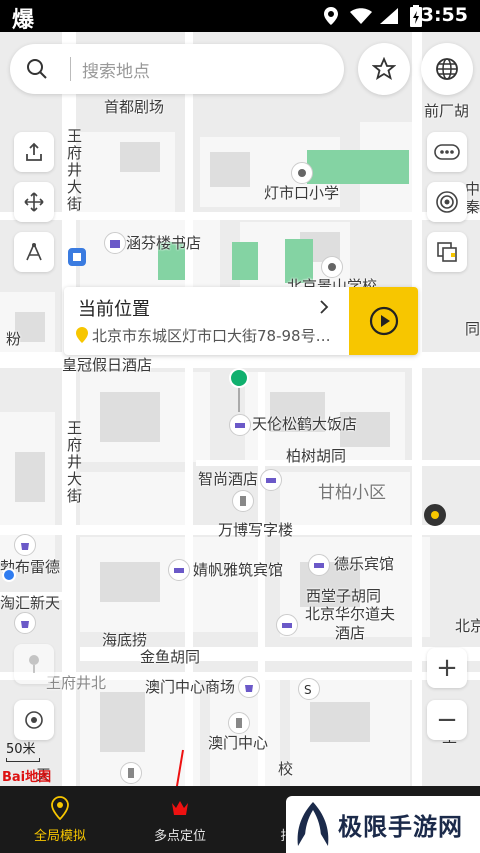 The width and height of the screenshot is (480, 853). Describe the element at coordinates (115, 243) in the screenshot. I see `poi-bookstore-icon` at that location.